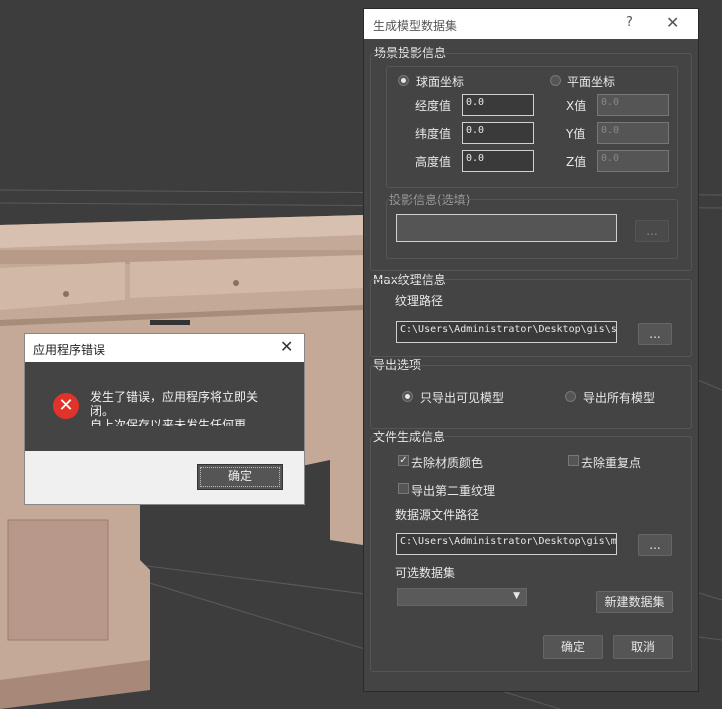 The image size is (722, 709). What do you see at coordinates (498, 161) in the screenshot?
I see `height-input: 0.0` at bounding box center [498, 161].